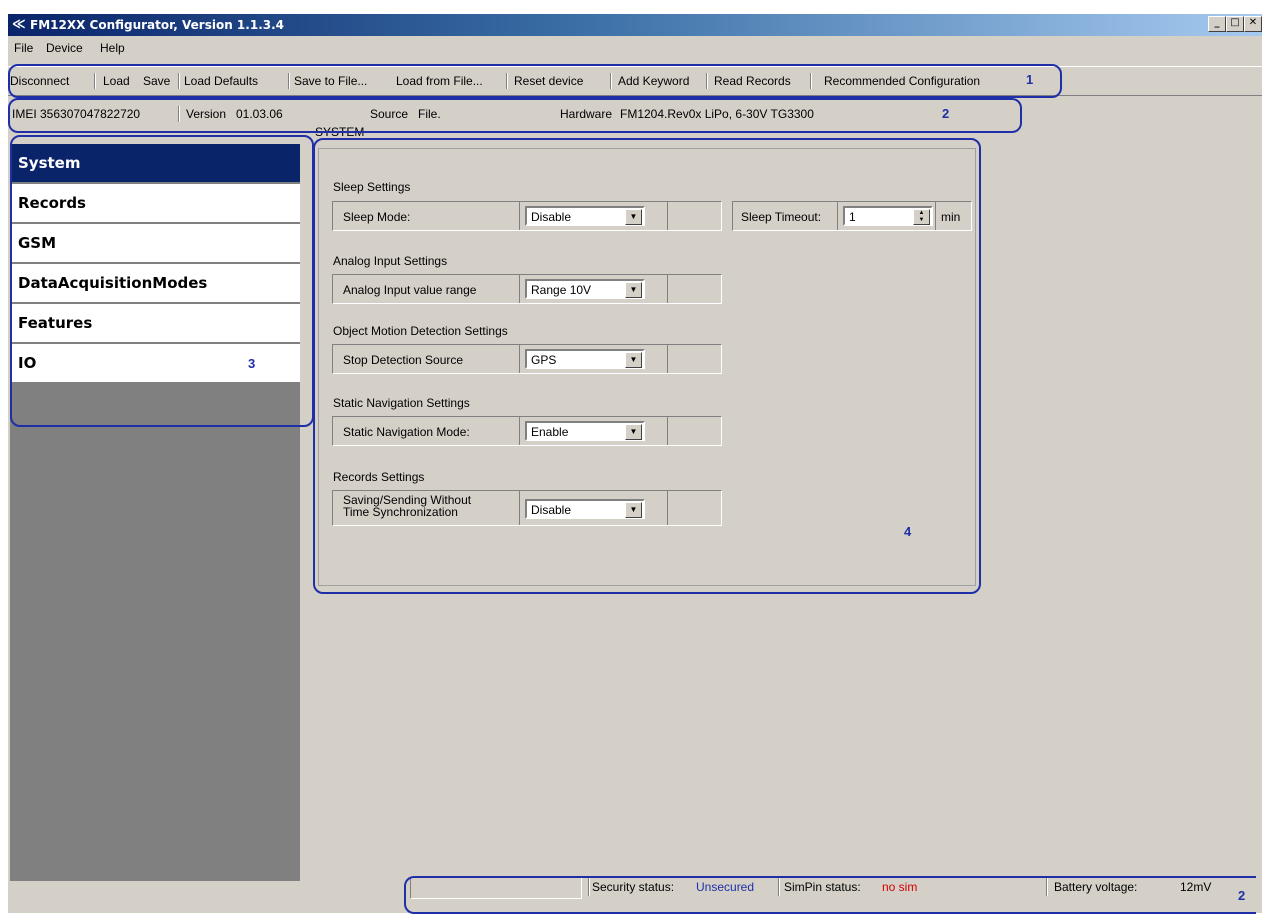  What do you see at coordinates (252, 363) in the screenshot?
I see `annotation-number: 3` at bounding box center [252, 363].